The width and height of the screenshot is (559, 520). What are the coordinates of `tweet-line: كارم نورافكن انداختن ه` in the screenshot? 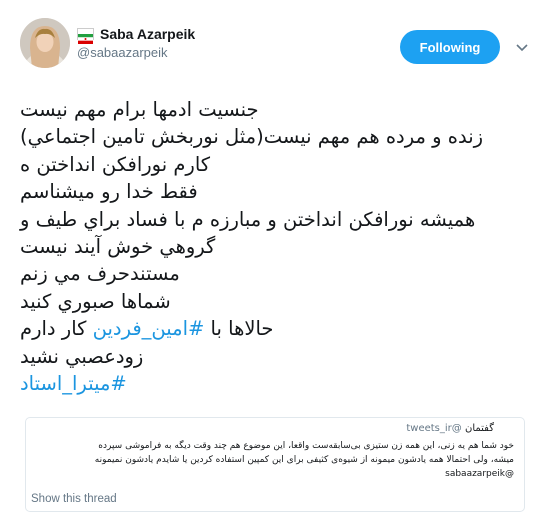 It's located at (115, 164).